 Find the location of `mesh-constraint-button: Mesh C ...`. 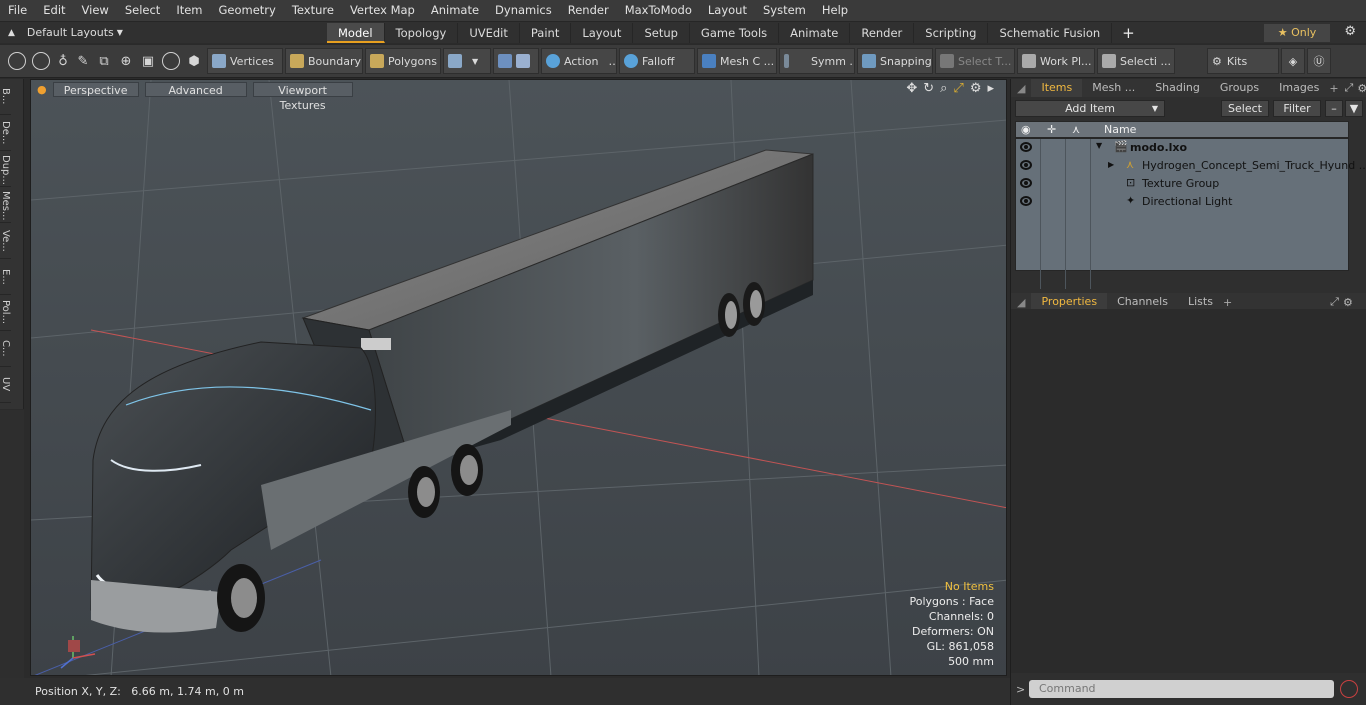

mesh-constraint-button: Mesh C ... is located at coordinates (737, 61).